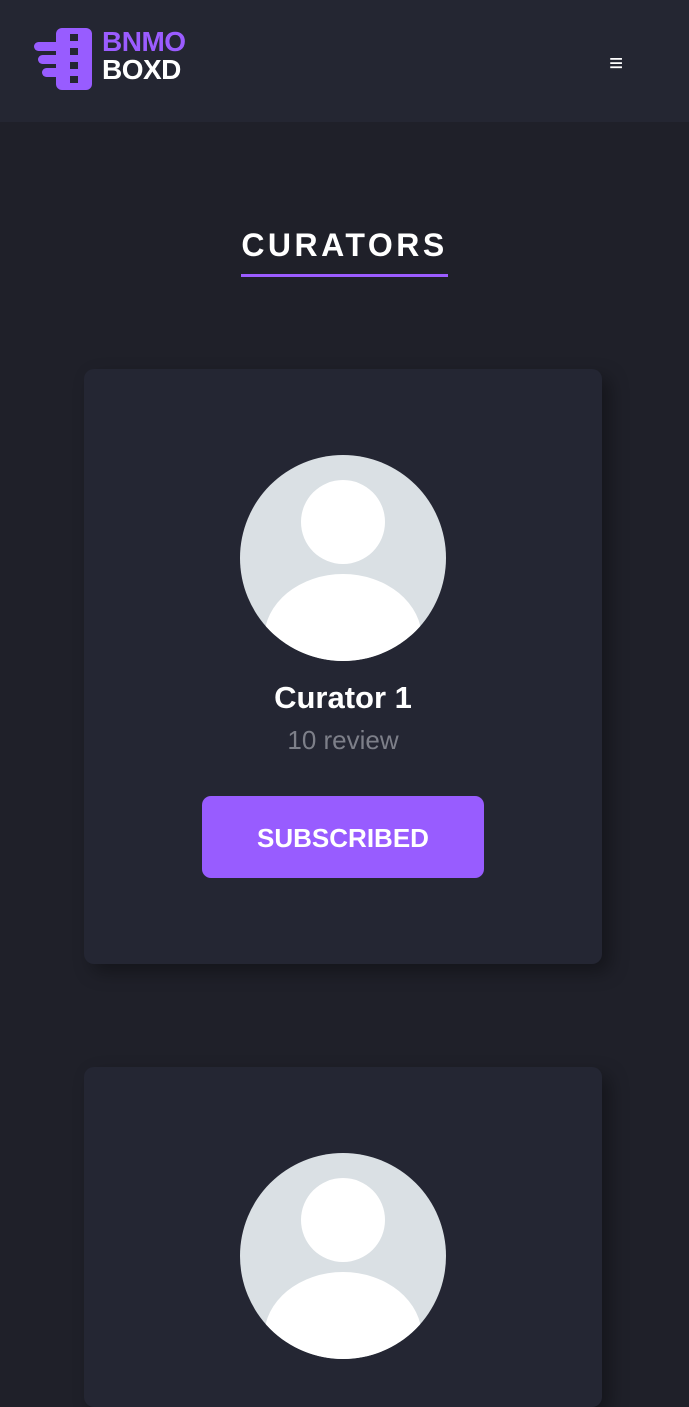 The width and height of the screenshot is (689, 1407). I want to click on brand-name-line1: BNMO, so click(144, 41).